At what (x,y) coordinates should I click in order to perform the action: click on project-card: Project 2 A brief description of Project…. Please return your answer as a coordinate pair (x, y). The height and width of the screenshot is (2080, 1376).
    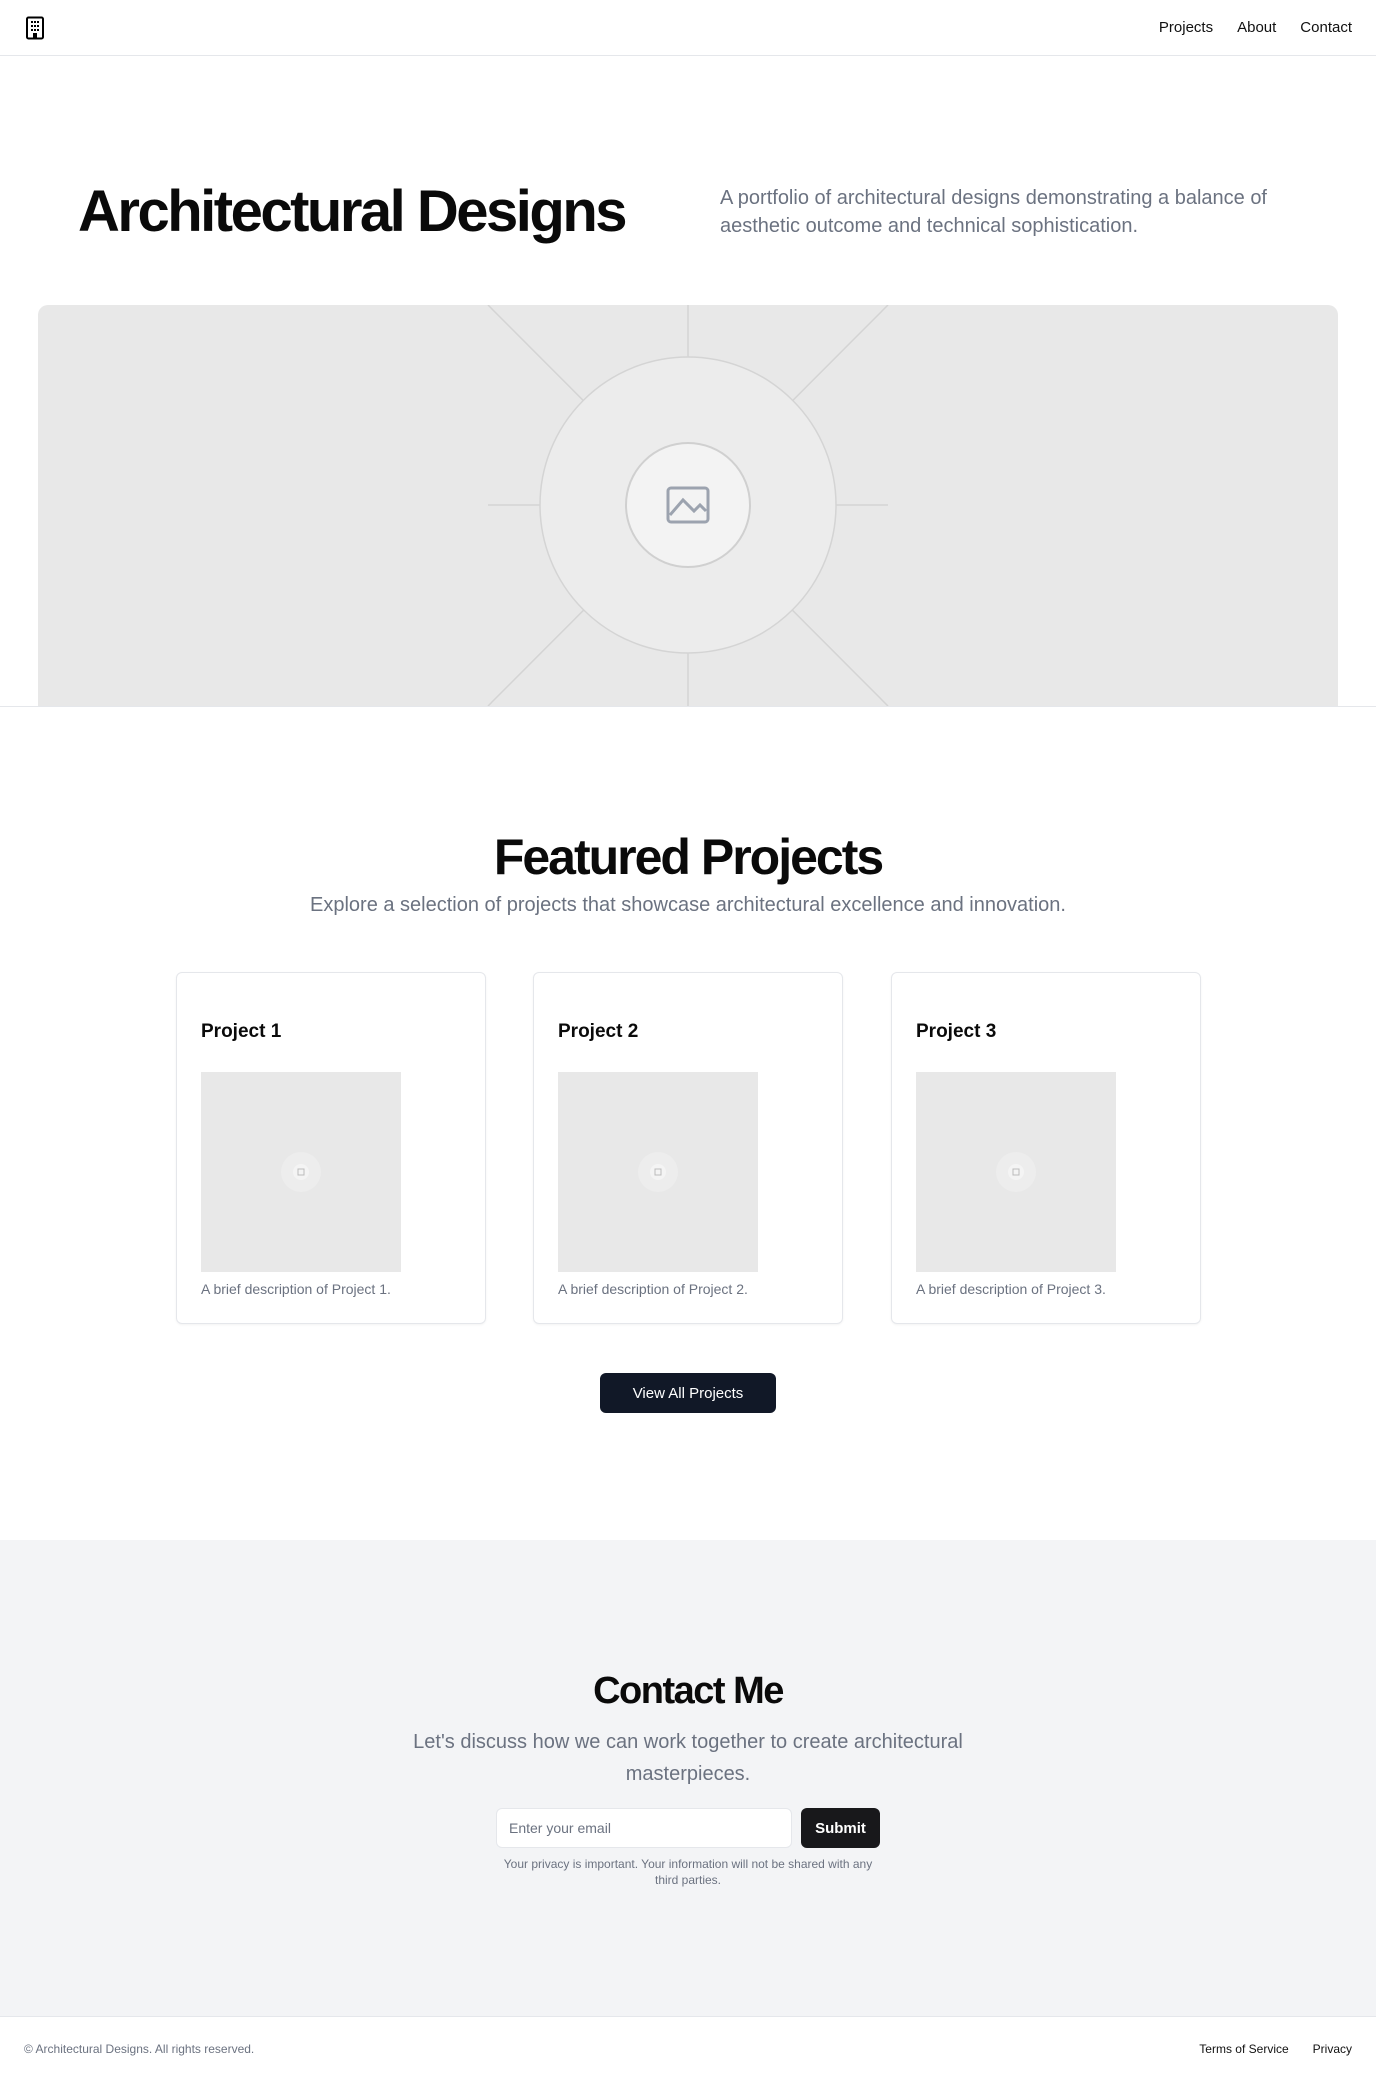
    Looking at the image, I should click on (688, 1148).